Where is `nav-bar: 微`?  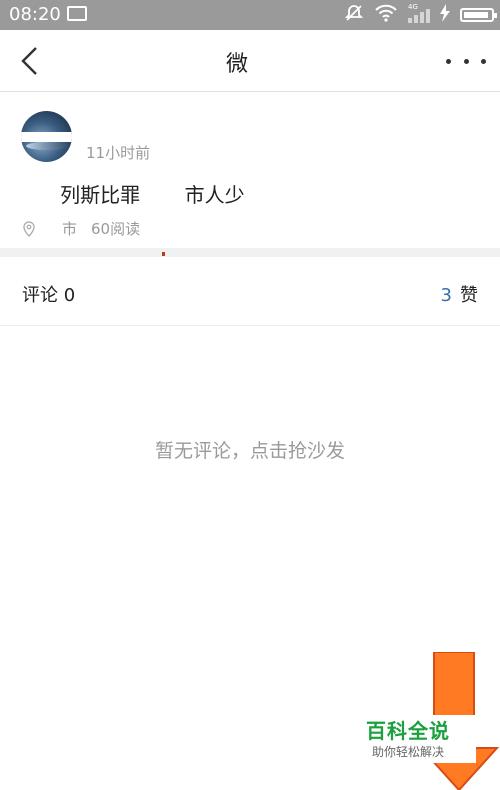
nav-bar: 微 is located at coordinates (250, 61).